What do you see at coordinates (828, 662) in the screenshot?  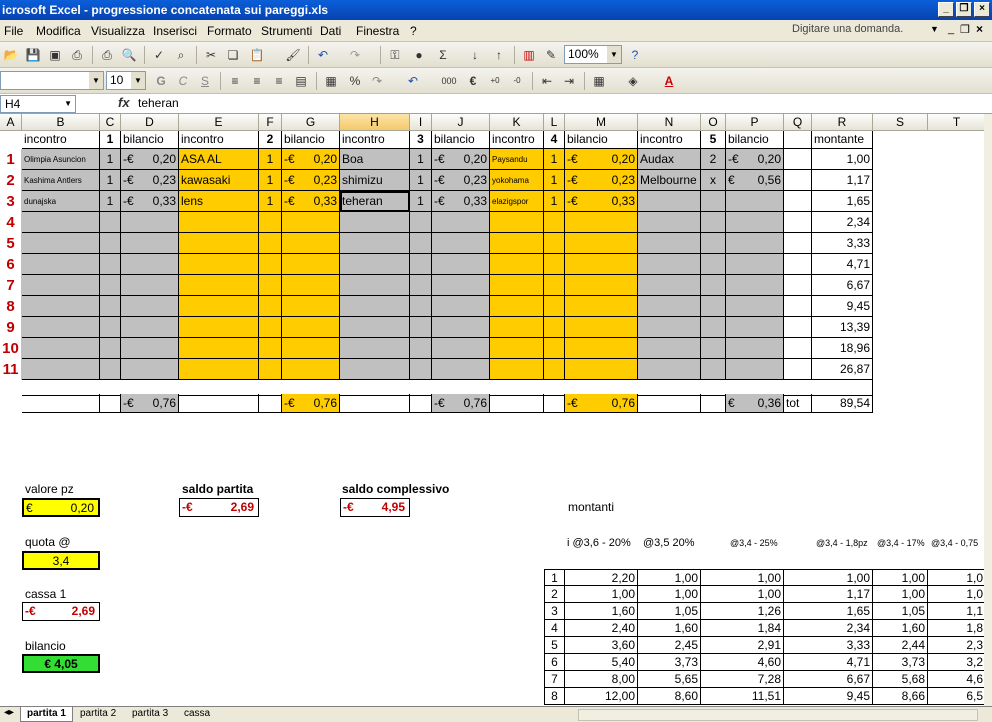 I see `montanti-value: 4,71` at bounding box center [828, 662].